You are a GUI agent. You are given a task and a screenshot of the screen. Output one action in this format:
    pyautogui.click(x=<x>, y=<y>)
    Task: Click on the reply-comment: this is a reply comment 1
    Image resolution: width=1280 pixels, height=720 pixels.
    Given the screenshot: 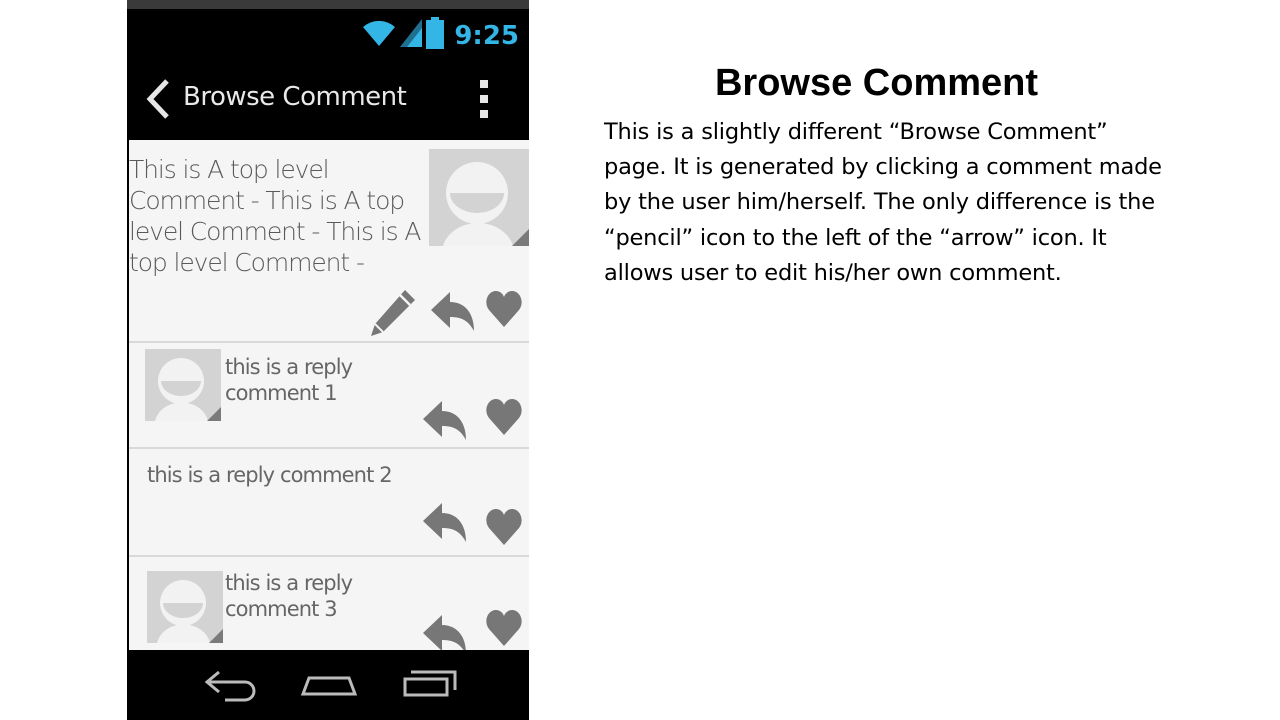 What is the action you would take?
    pyautogui.click(x=329, y=395)
    